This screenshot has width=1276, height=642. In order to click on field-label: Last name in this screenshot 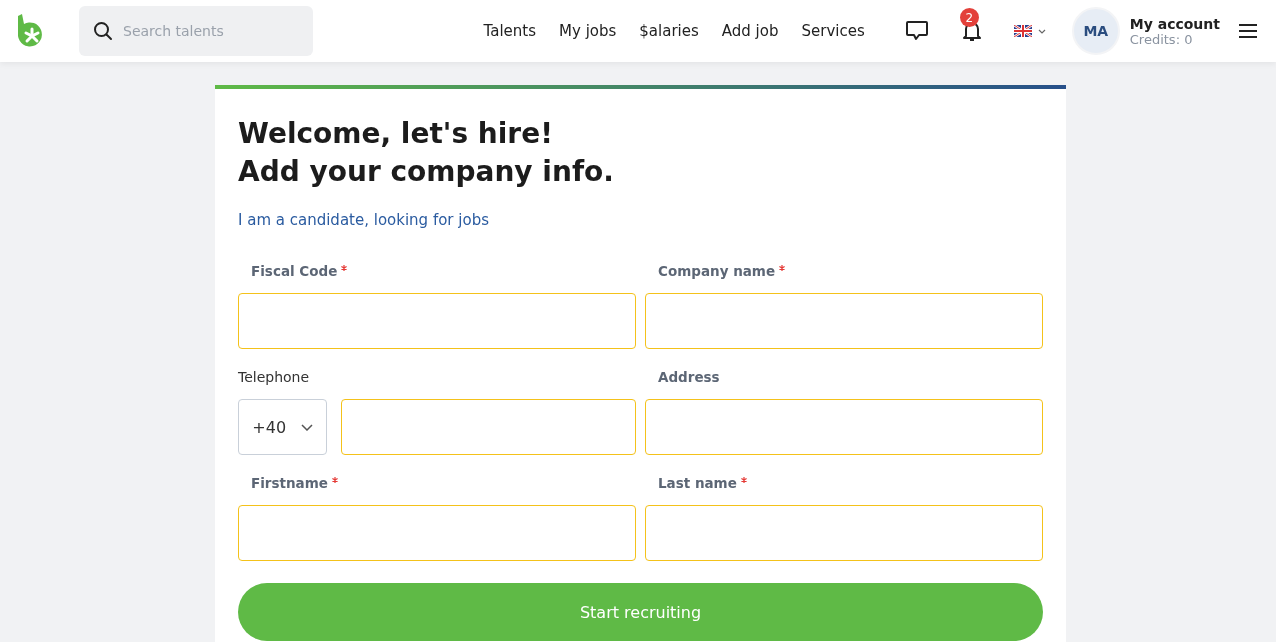, I will do `click(697, 483)`.